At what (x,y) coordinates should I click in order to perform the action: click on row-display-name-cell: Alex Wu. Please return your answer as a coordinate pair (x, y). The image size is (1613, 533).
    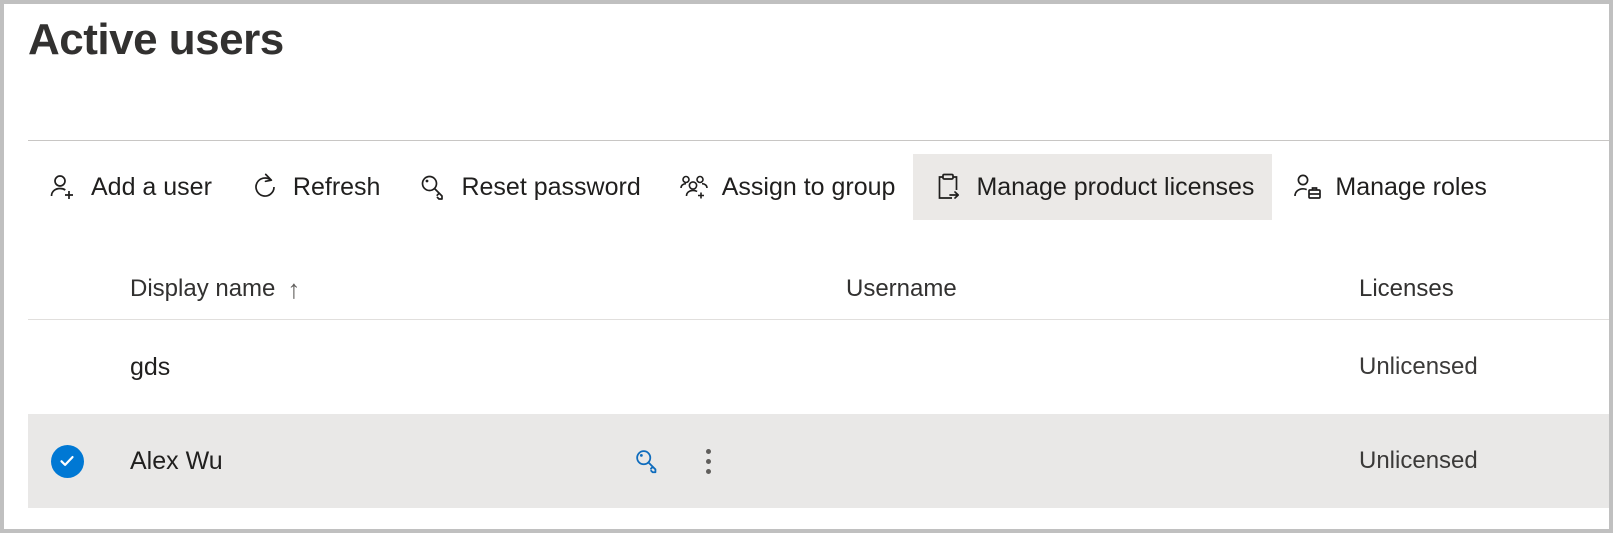
    Looking at the image, I should click on (366, 460).